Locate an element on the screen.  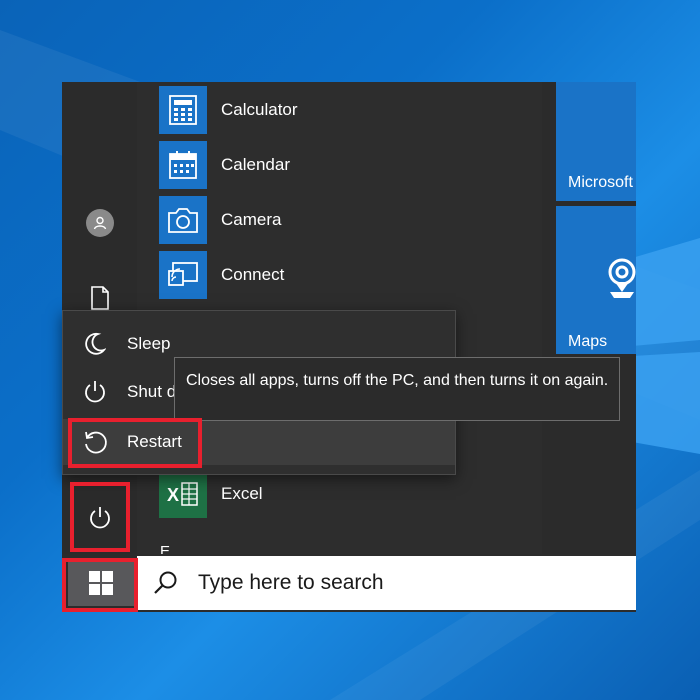
app-item-excel: X Excel is located at coordinates (211, 494).